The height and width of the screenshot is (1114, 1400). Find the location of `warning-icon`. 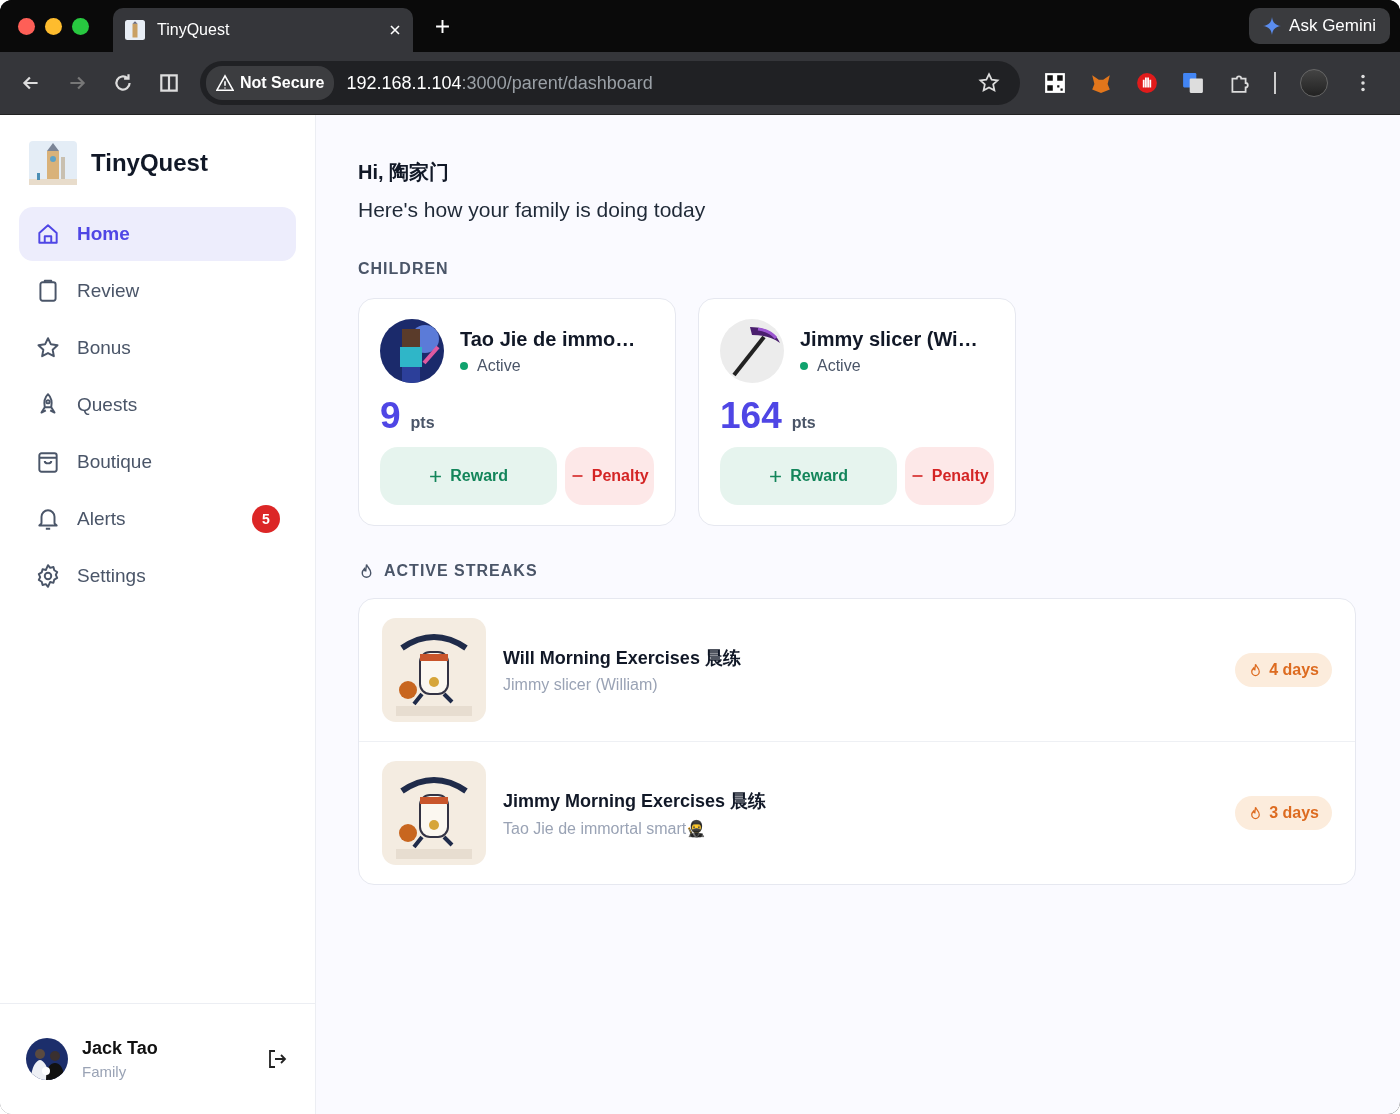

warning-icon is located at coordinates (225, 83).